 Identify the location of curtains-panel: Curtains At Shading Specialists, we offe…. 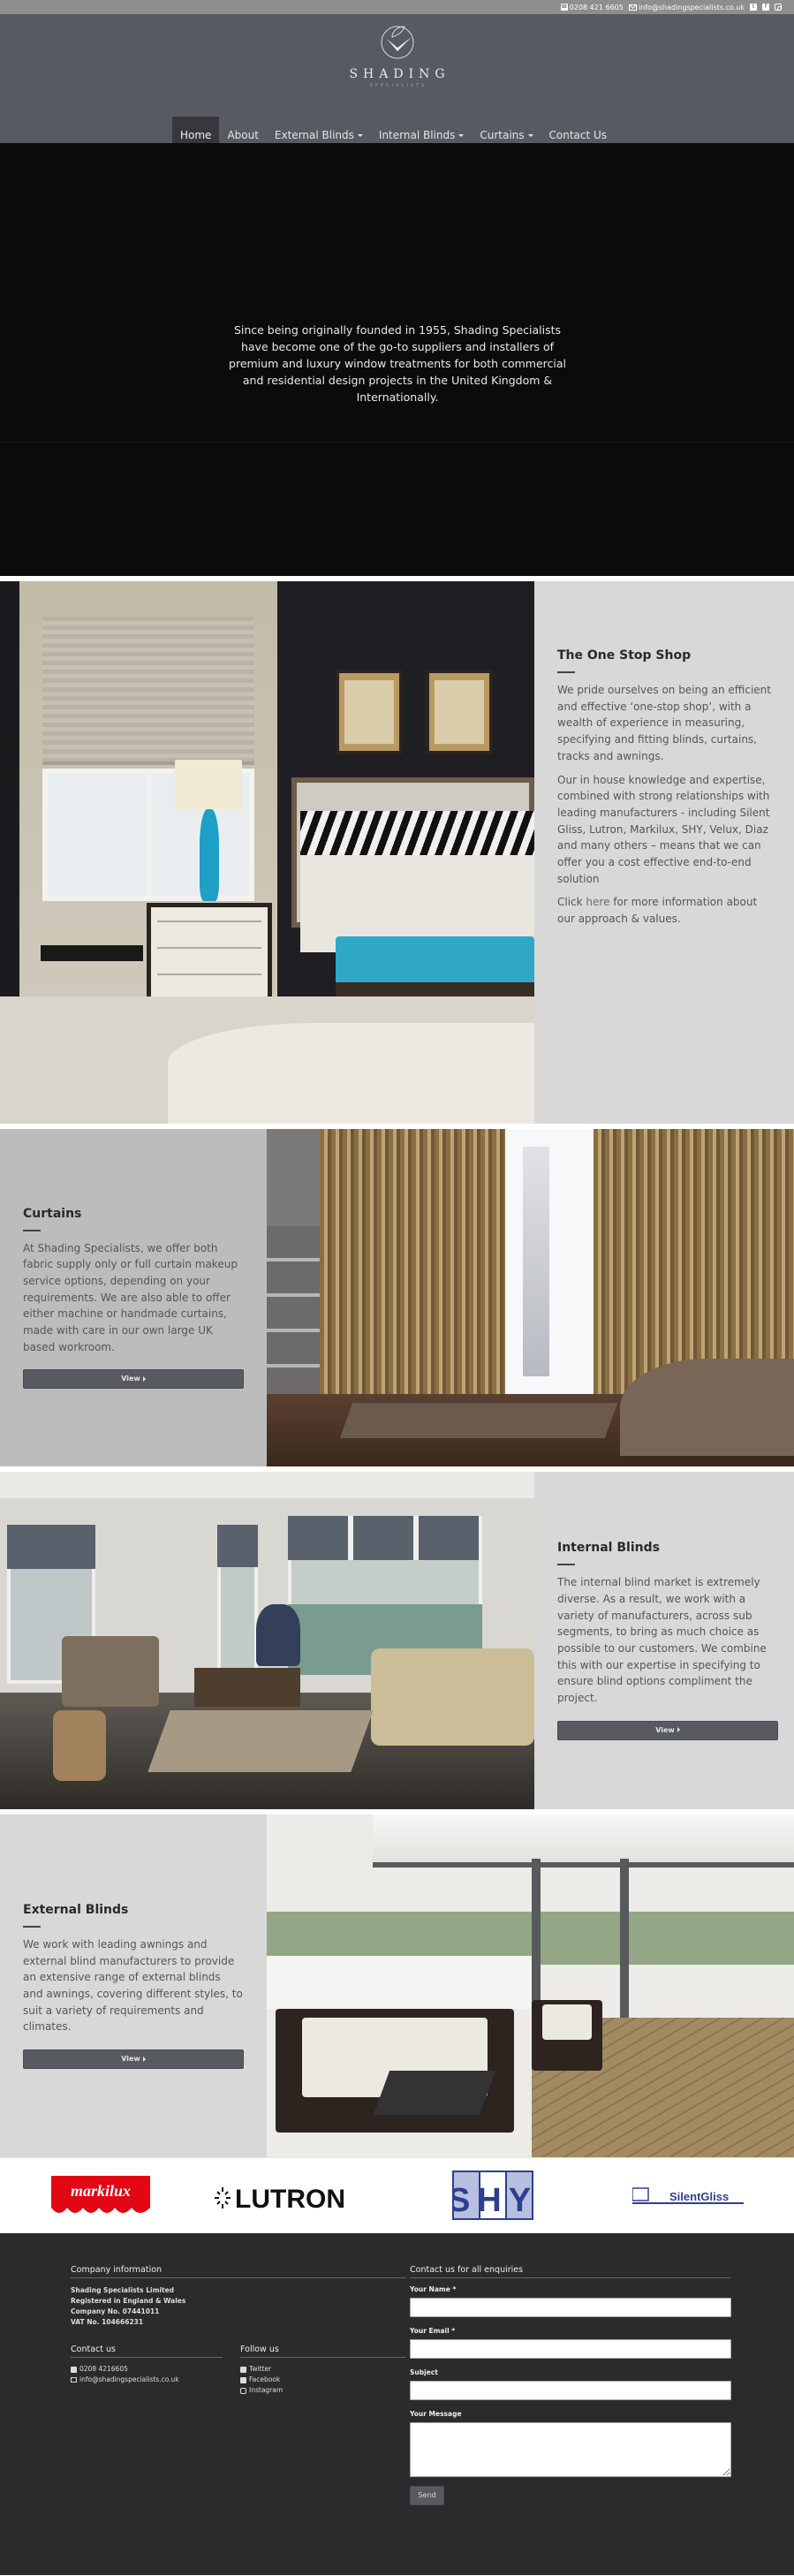
(133, 1298).